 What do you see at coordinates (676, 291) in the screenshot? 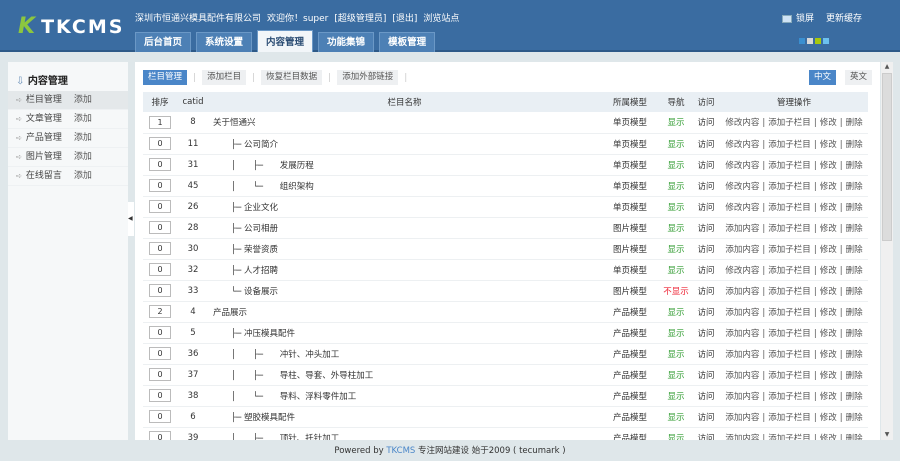
I see `nav-status: 不显示` at bounding box center [676, 291].